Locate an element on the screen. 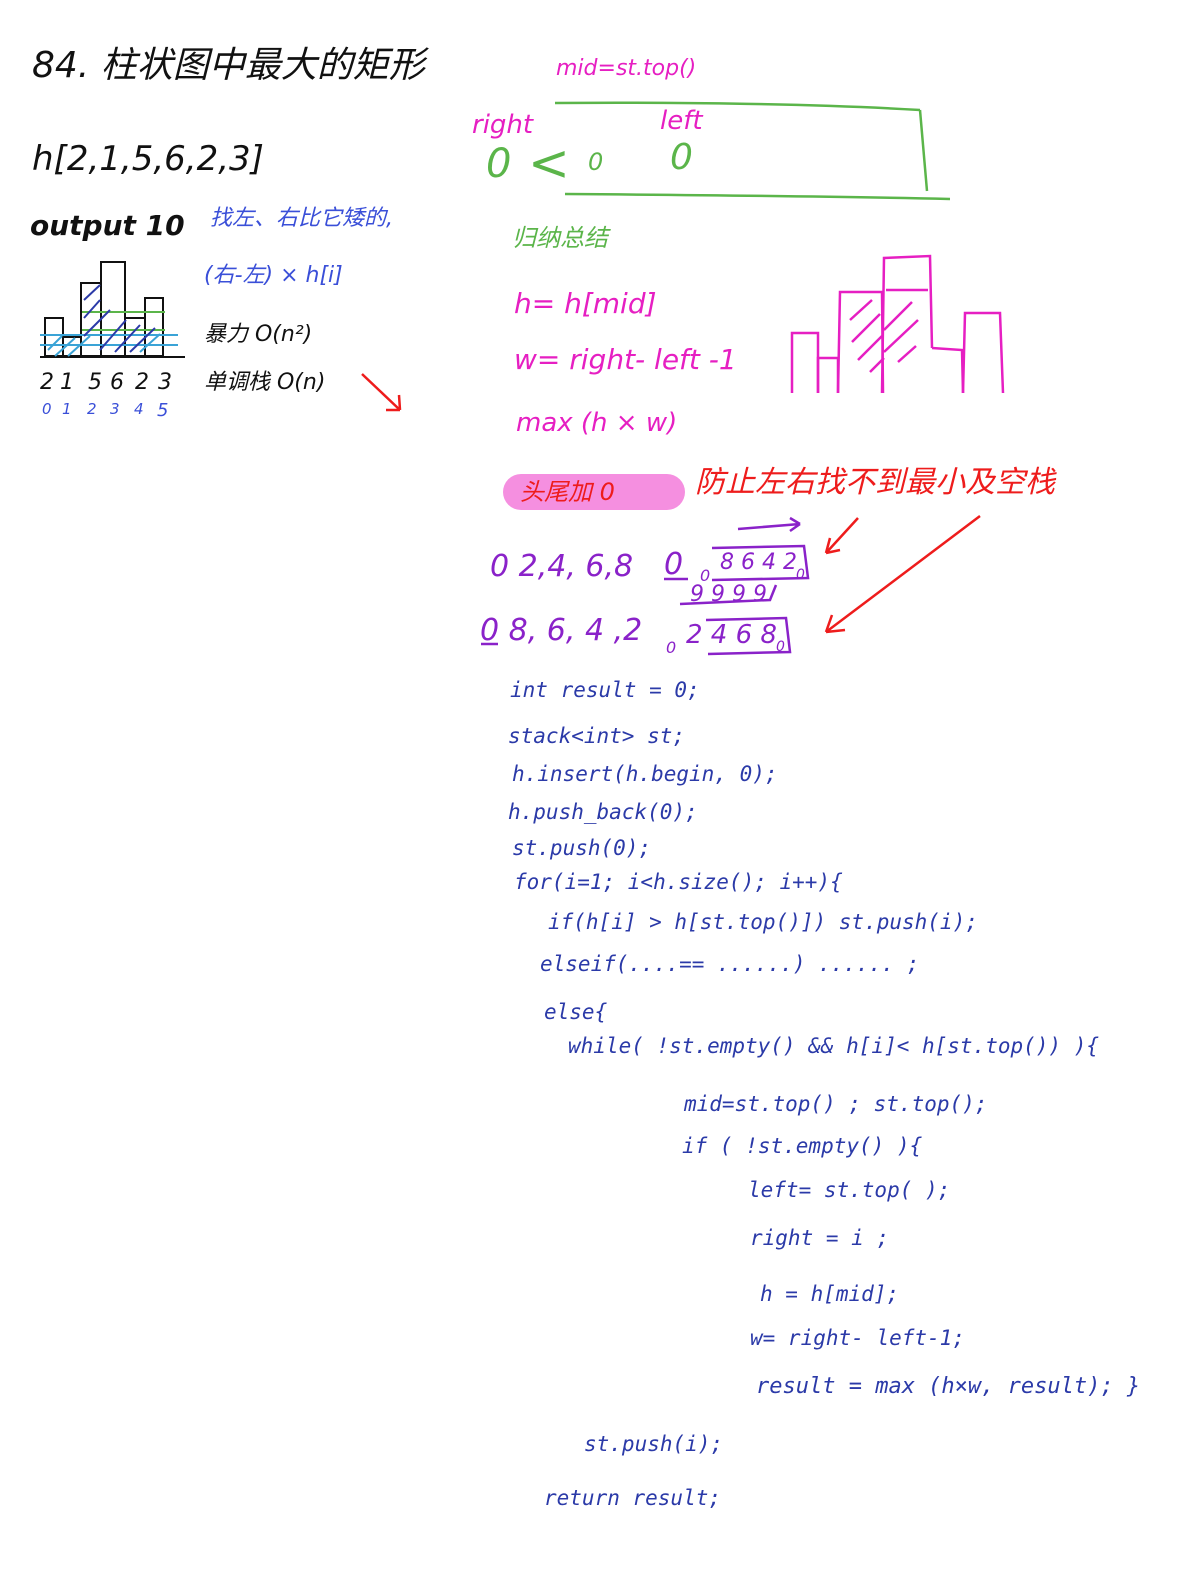 The width and height of the screenshot is (1186, 1569). example-row2-seq: 0 8, 6, 4 ,2 is located at coordinates (561, 630).